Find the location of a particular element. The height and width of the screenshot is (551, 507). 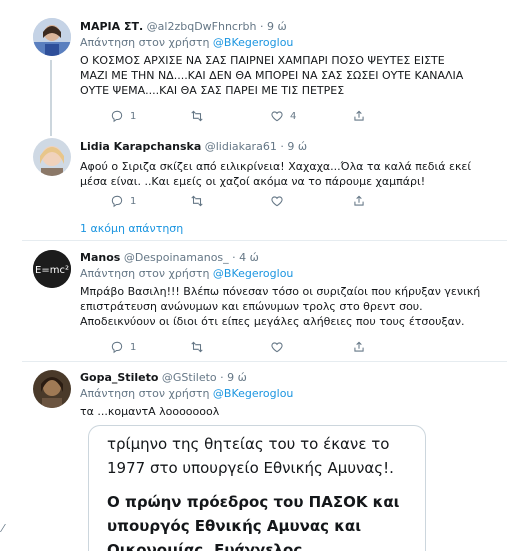

avatar: E=mc² is located at coordinates (52, 269).